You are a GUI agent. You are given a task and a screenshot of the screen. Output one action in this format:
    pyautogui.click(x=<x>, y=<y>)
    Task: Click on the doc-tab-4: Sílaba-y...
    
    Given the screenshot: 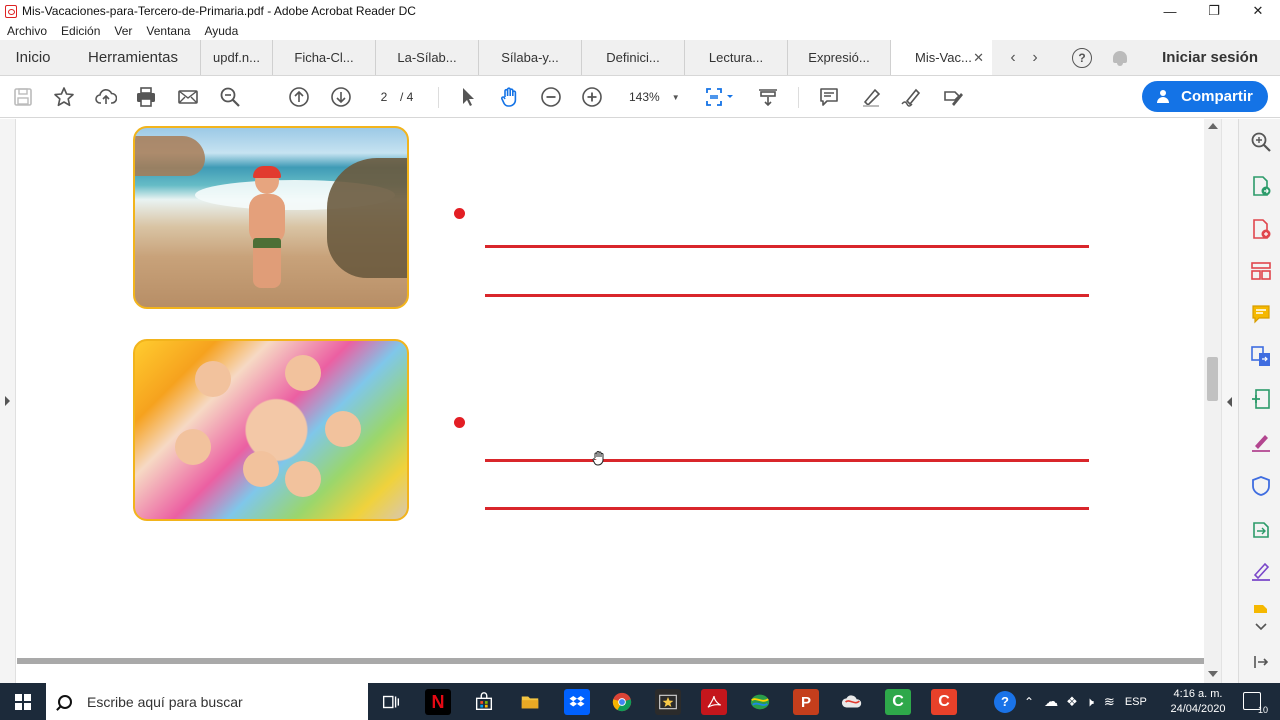 What is the action you would take?
    pyautogui.click(x=529, y=57)
    